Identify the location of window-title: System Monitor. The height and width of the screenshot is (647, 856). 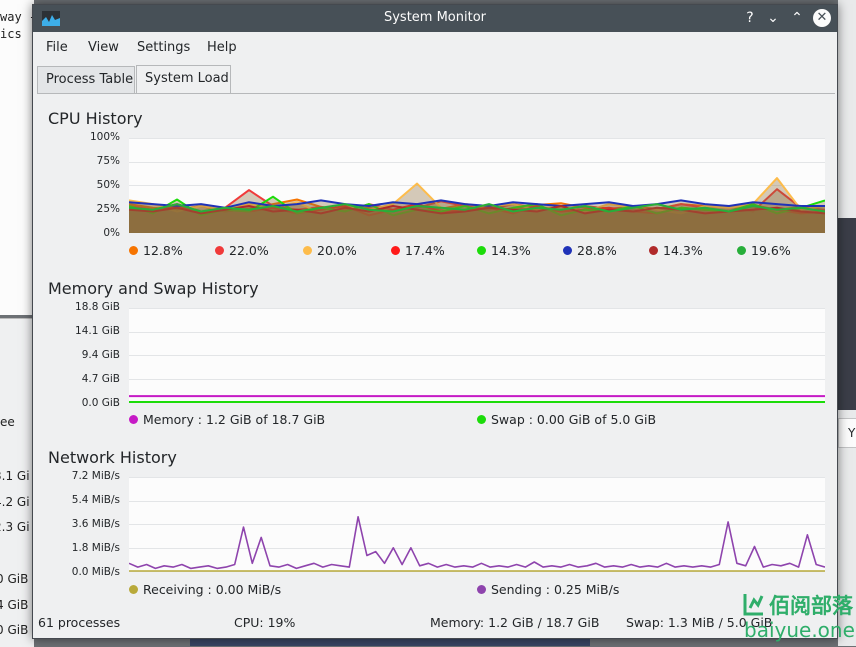
(435, 17).